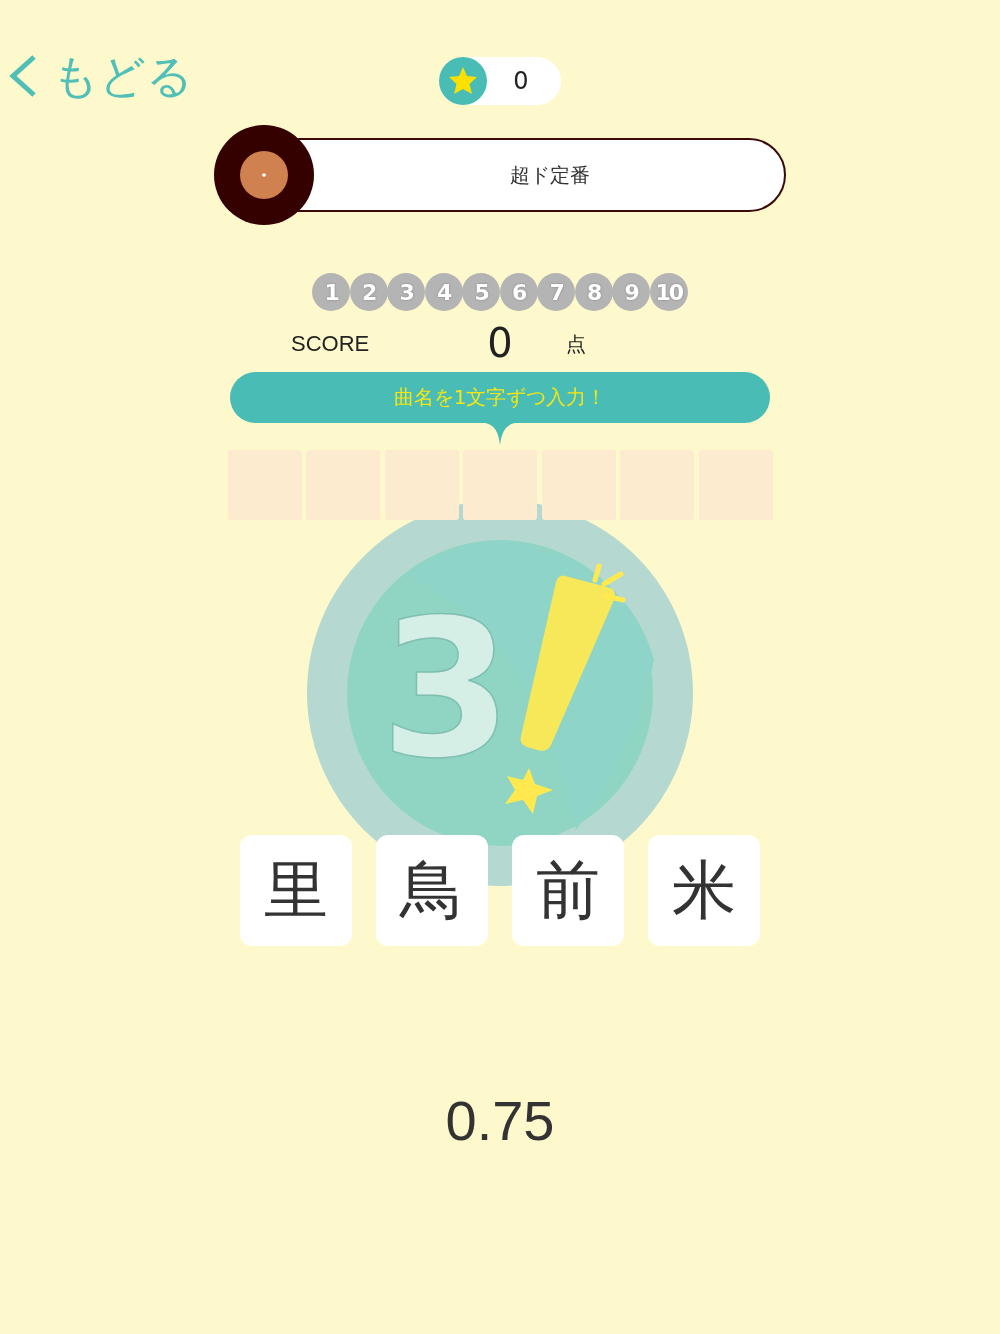 This screenshot has width=1000, height=1334. Describe the element at coordinates (500, 343) in the screenshot. I see `score-value: 0` at that location.